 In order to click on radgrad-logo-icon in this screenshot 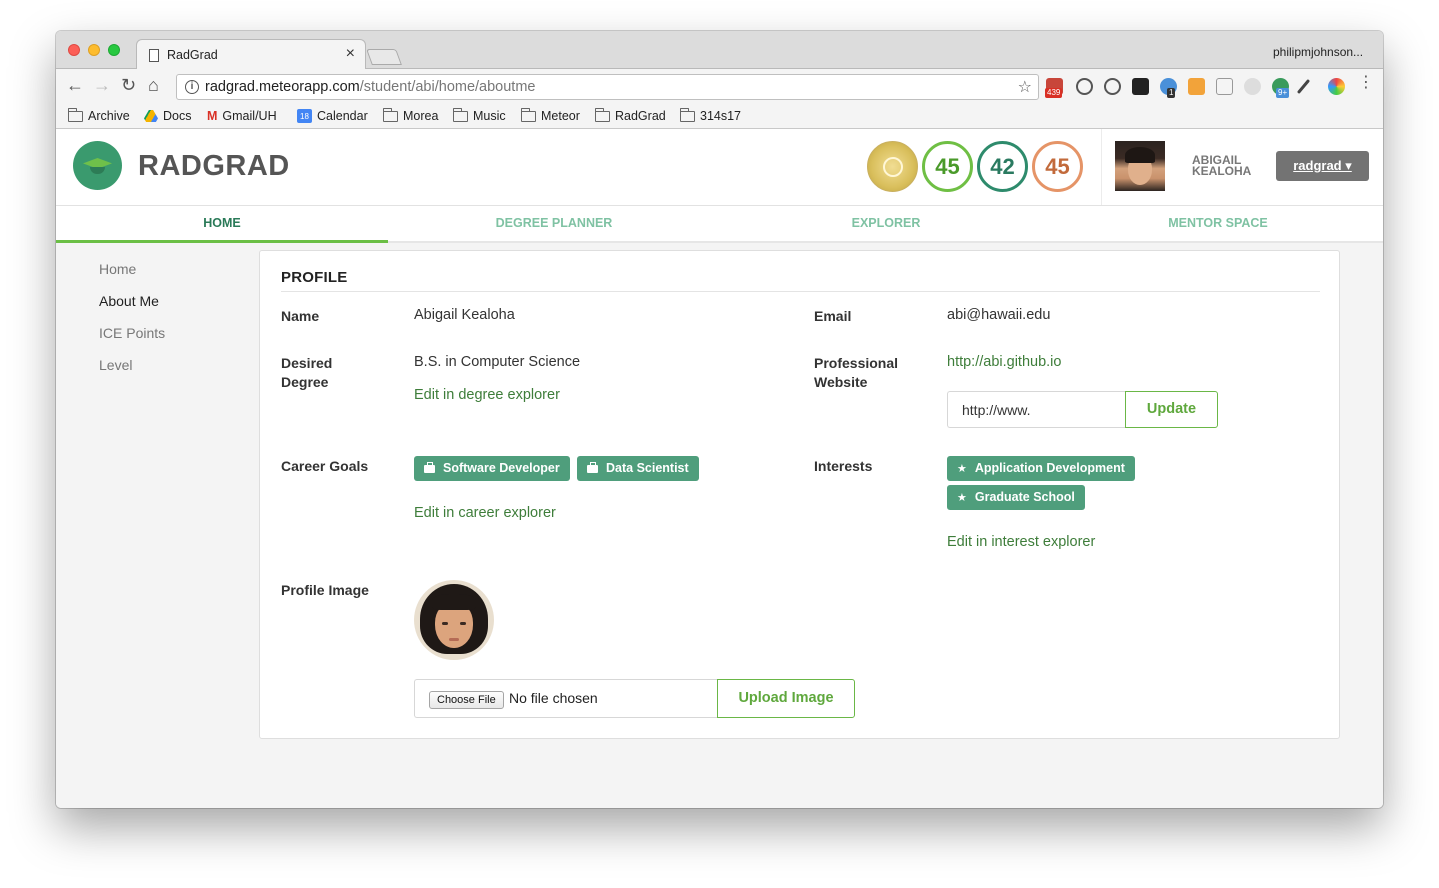, I will do `click(97, 165)`.